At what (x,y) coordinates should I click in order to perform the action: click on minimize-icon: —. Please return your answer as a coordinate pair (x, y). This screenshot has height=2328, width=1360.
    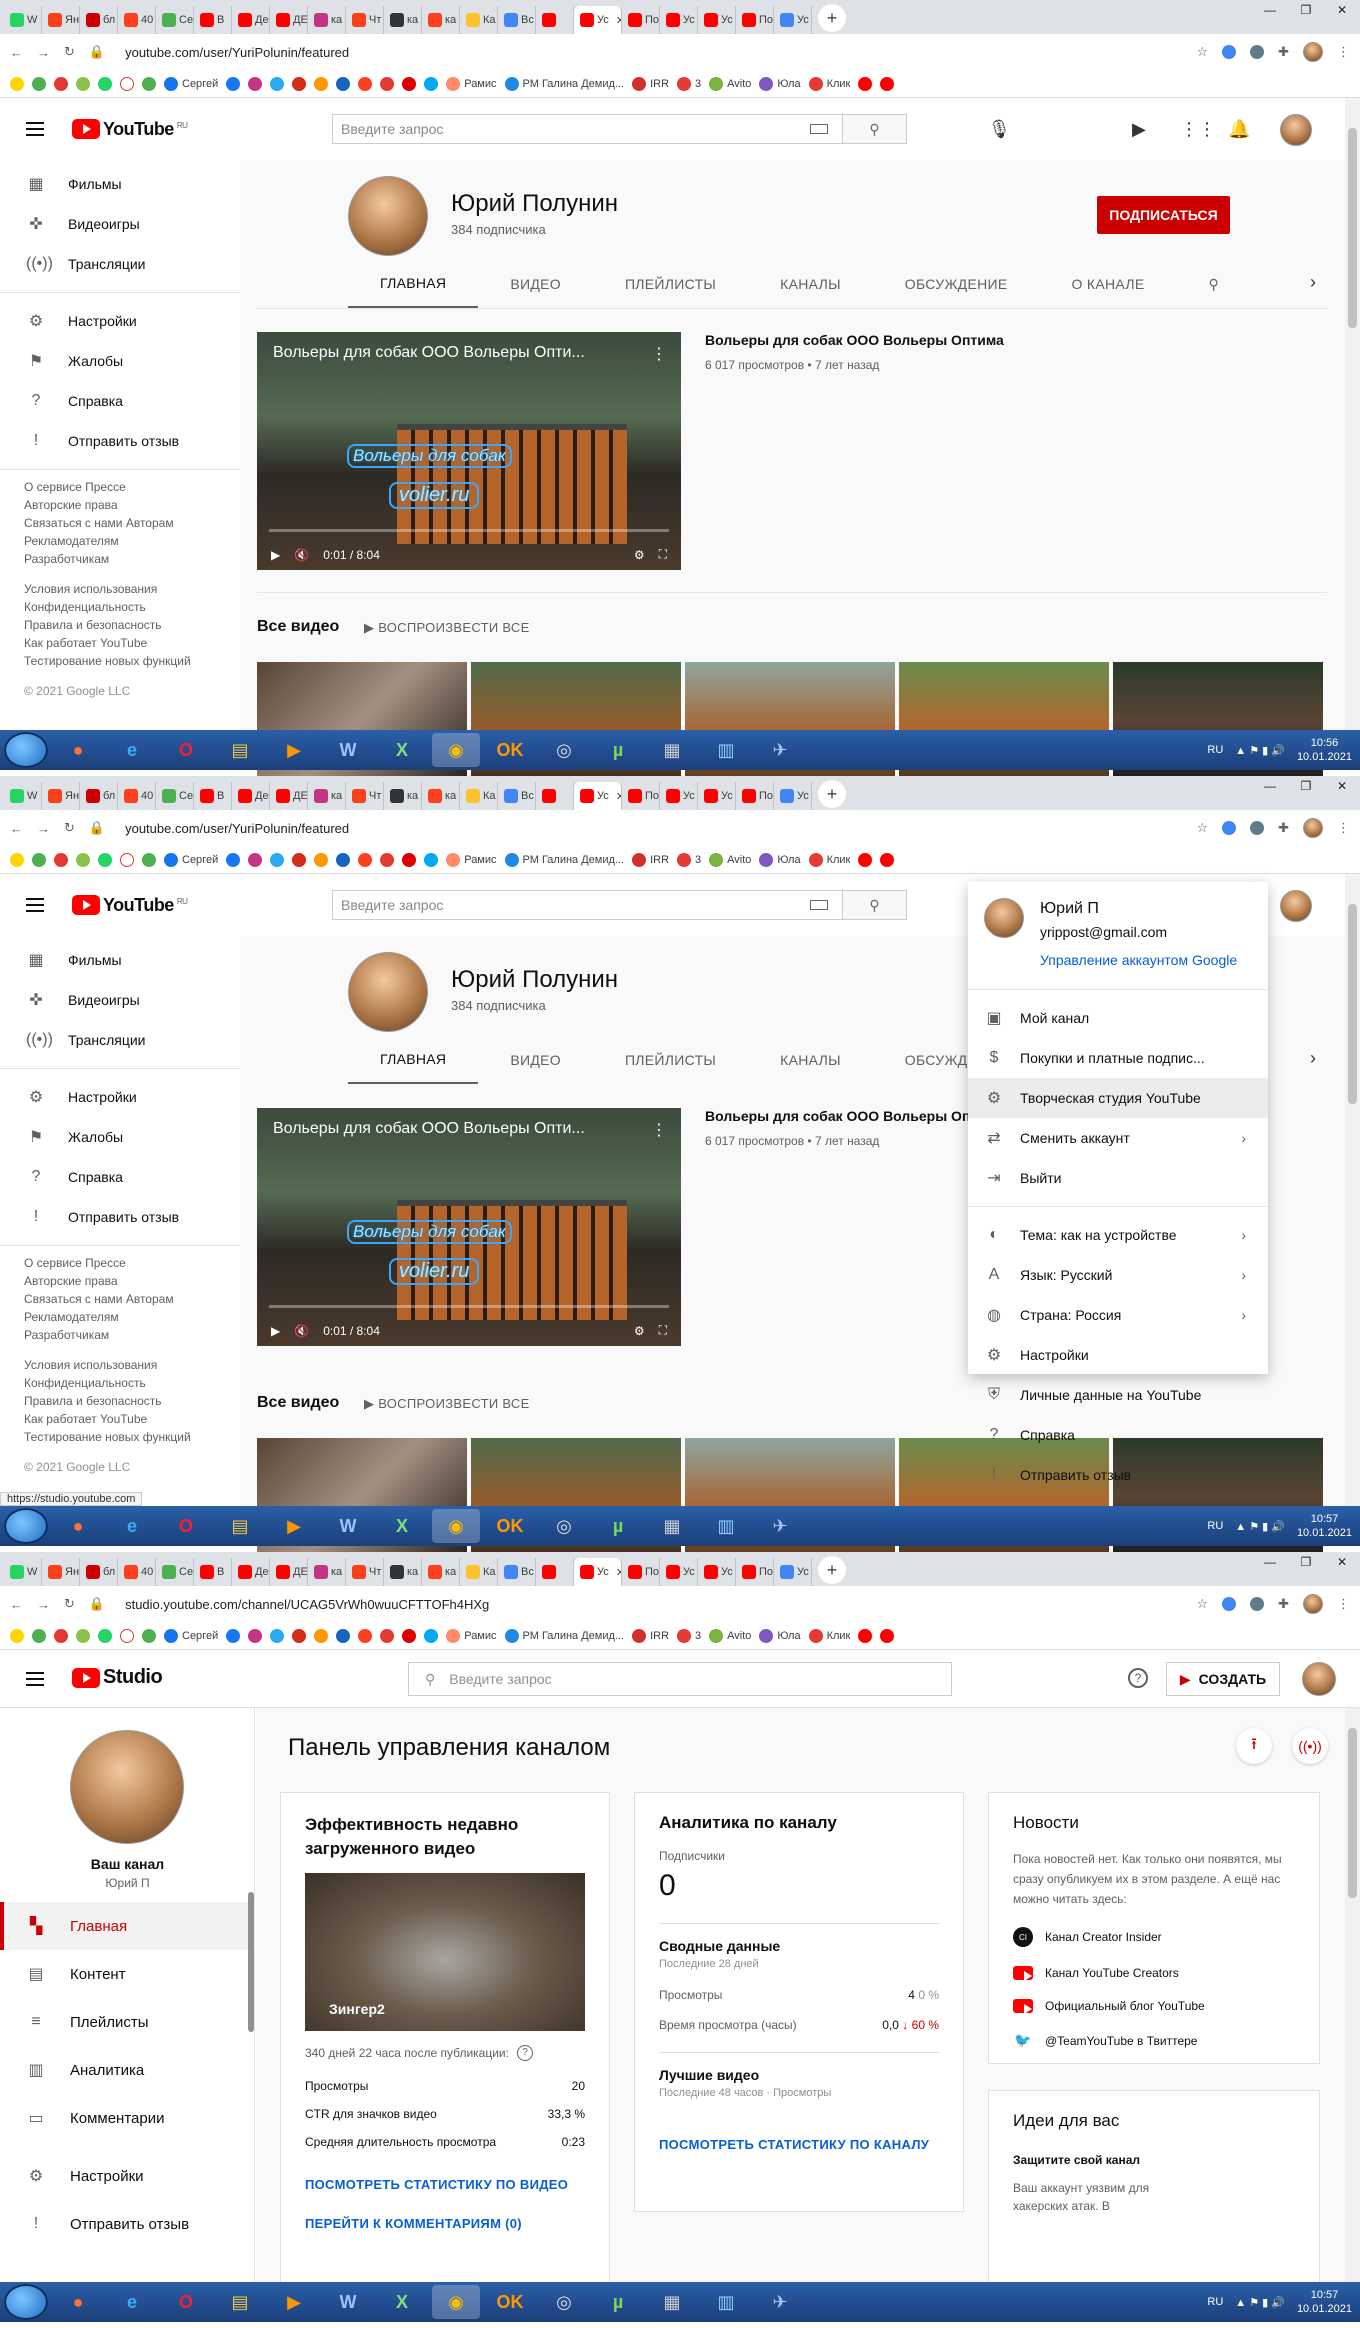
    Looking at the image, I should click on (1270, 10).